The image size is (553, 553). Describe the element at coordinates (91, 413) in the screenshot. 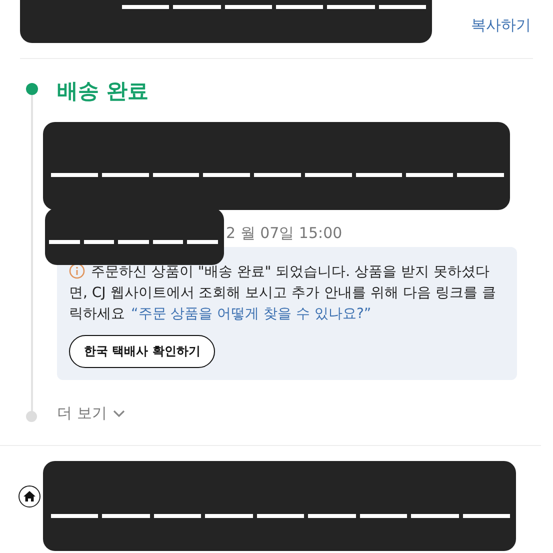

I see `more-button: 더 보기` at that location.